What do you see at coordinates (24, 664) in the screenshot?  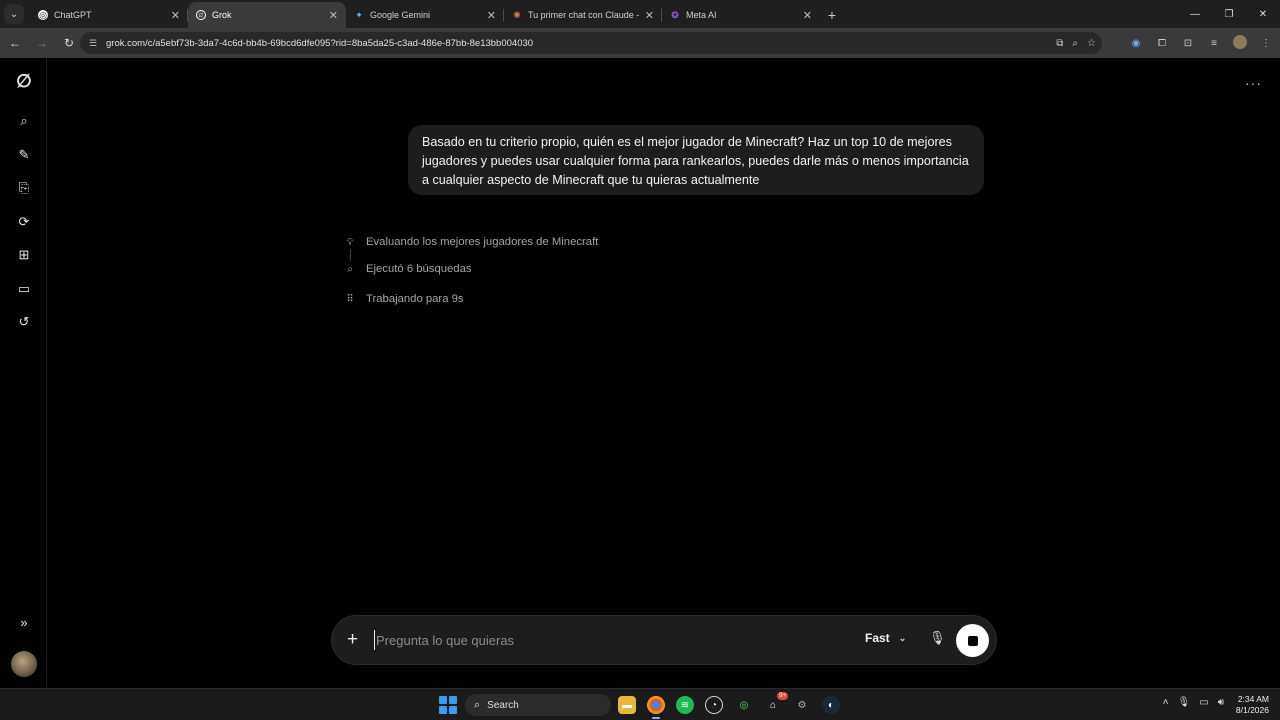 I see `user-avatar` at bounding box center [24, 664].